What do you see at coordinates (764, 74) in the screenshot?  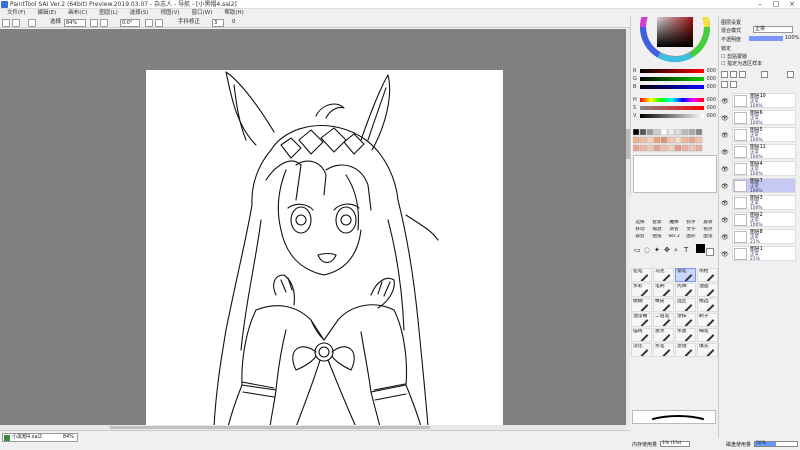 I see `merge-layer-button` at bounding box center [764, 74].